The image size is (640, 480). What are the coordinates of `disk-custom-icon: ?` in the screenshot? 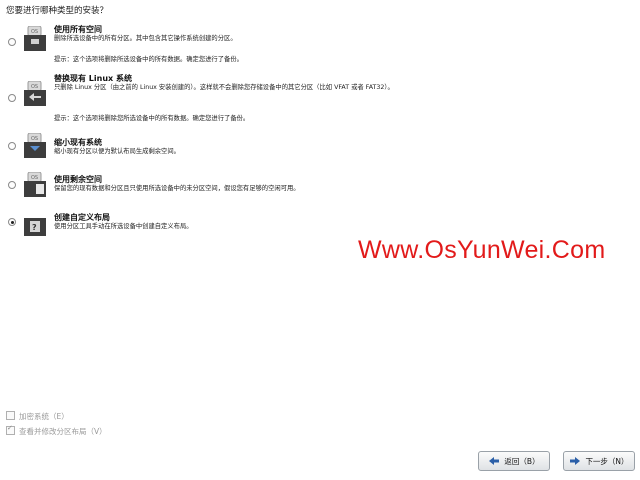 It's located at (35, 227).